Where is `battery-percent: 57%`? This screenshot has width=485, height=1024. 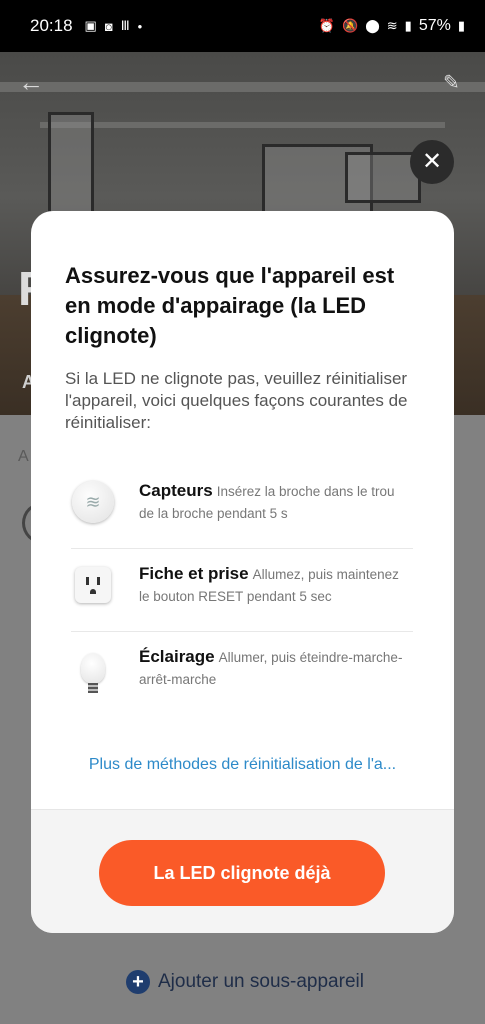 battery-percent: 57% is located at coordinates (434, 25).